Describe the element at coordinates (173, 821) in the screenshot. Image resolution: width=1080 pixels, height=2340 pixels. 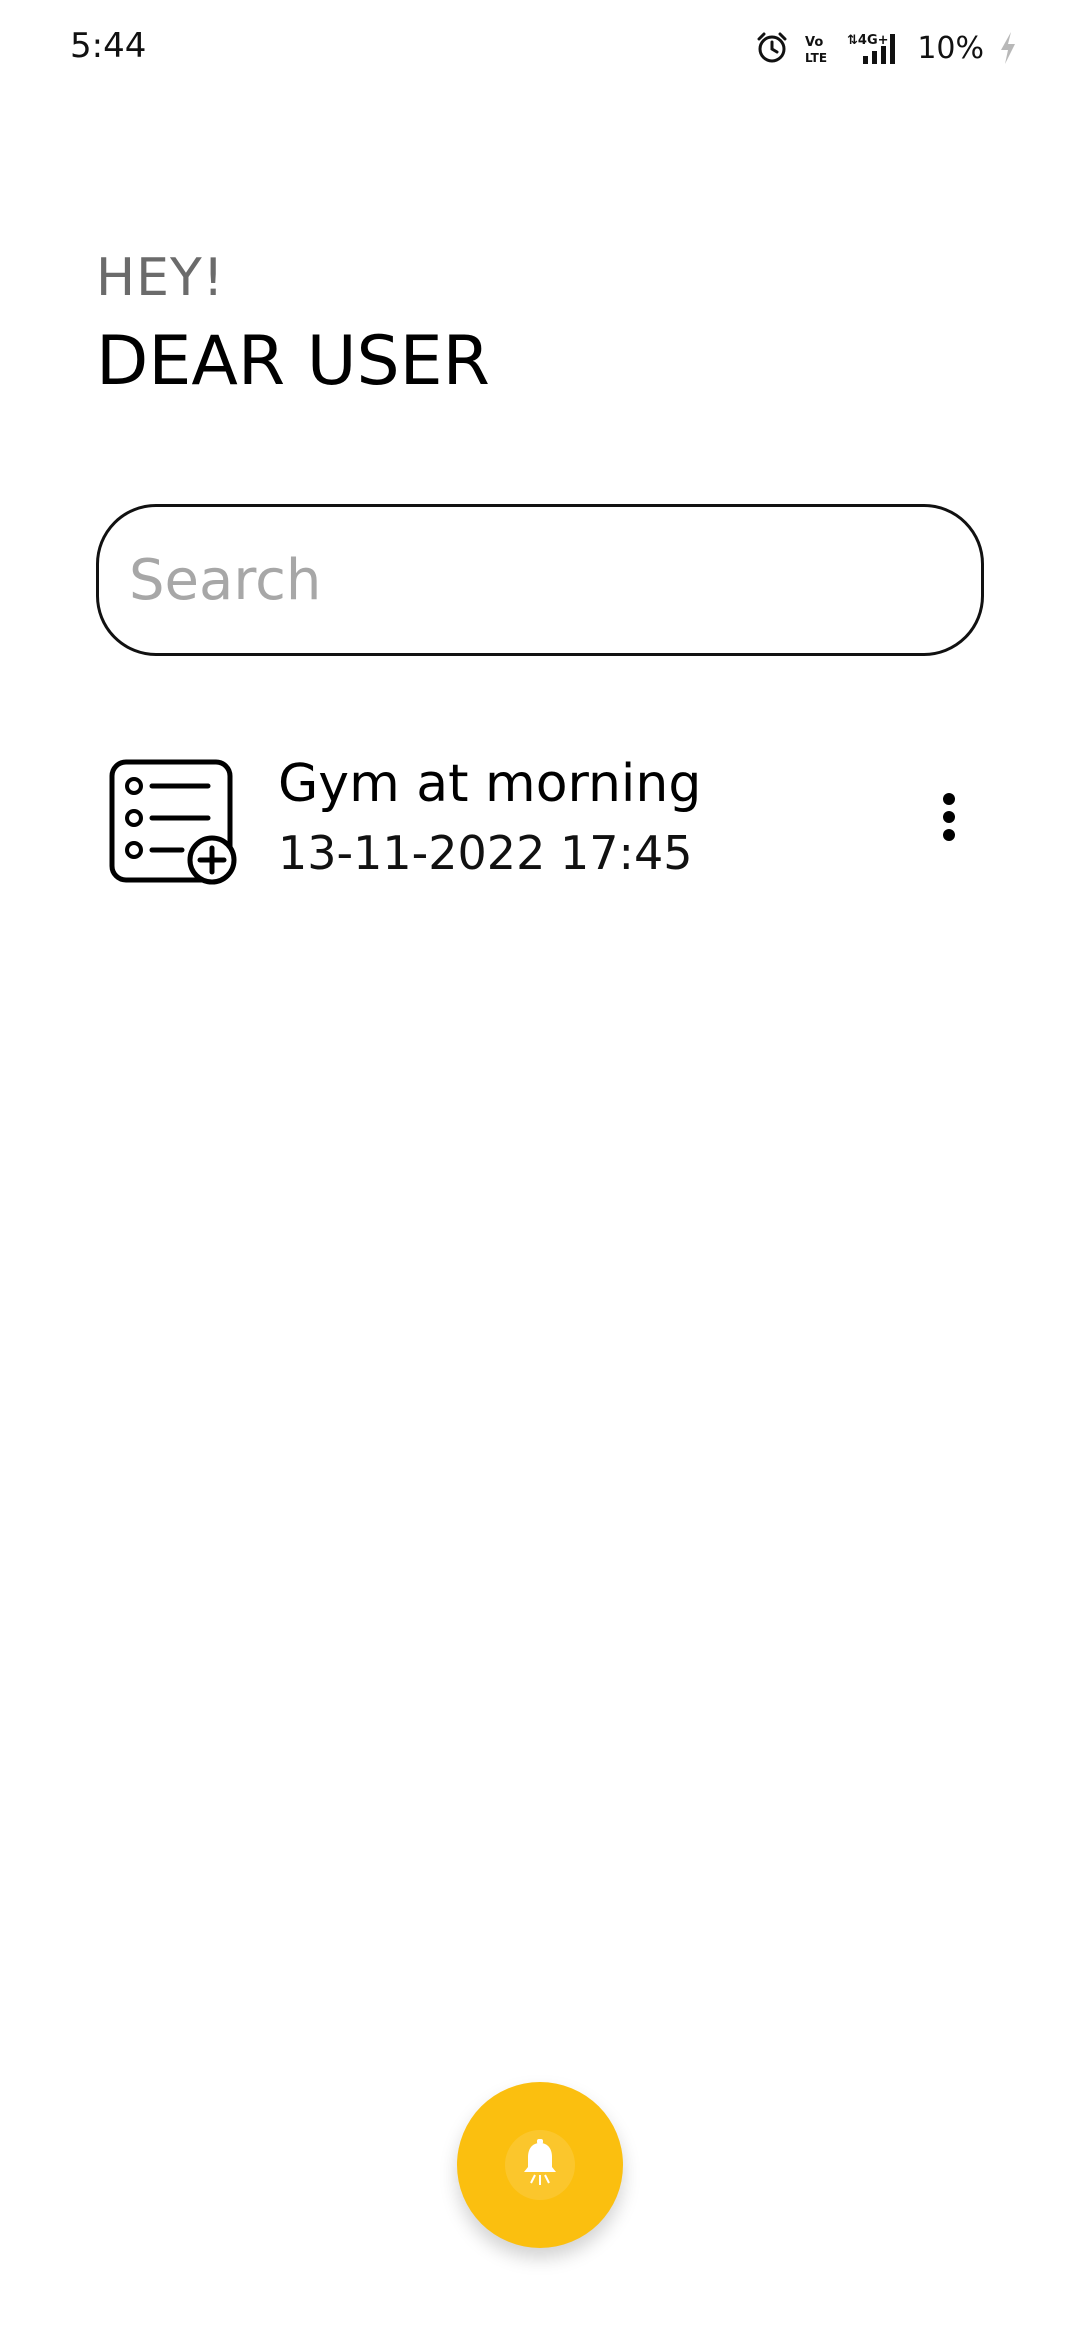
I see `task-list-add-icon` at that location.